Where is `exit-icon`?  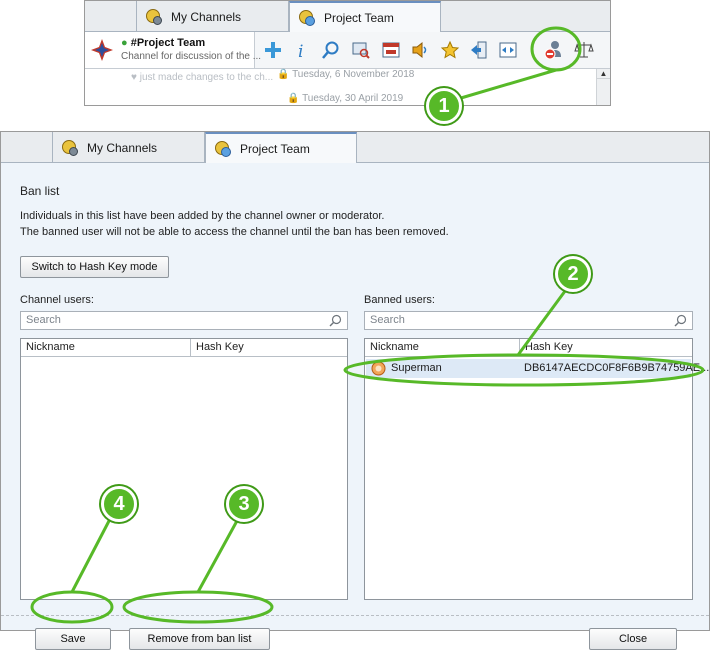 exit-icon is located at coordinates (479, 50).